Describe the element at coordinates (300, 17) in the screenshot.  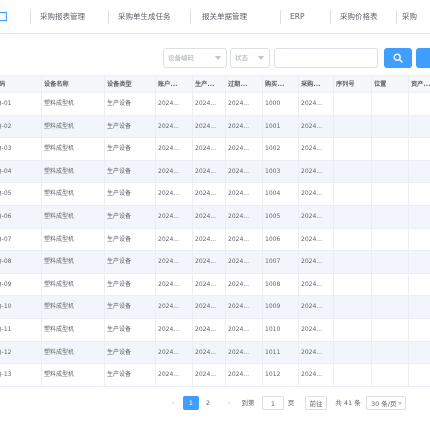
I see `tab-4: ERP` at that location.